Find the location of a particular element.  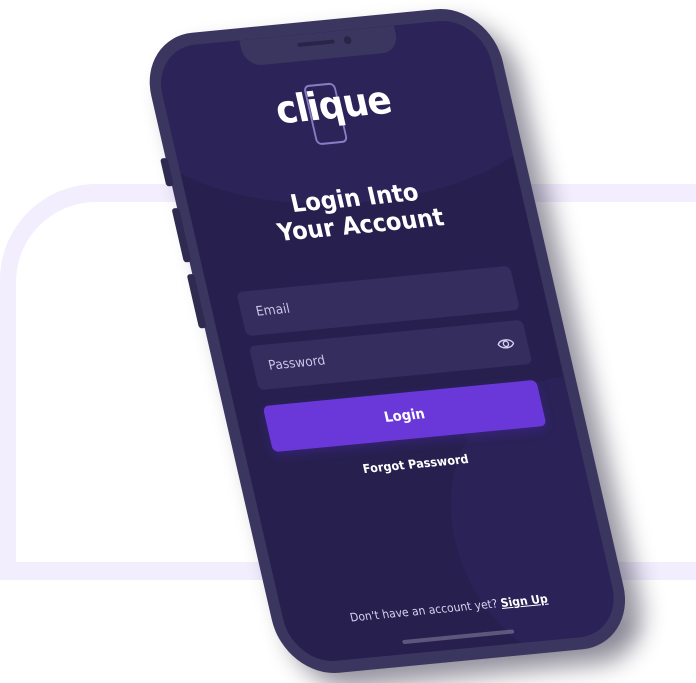

password-placeholder: Password is located at coordinates (296, 363).